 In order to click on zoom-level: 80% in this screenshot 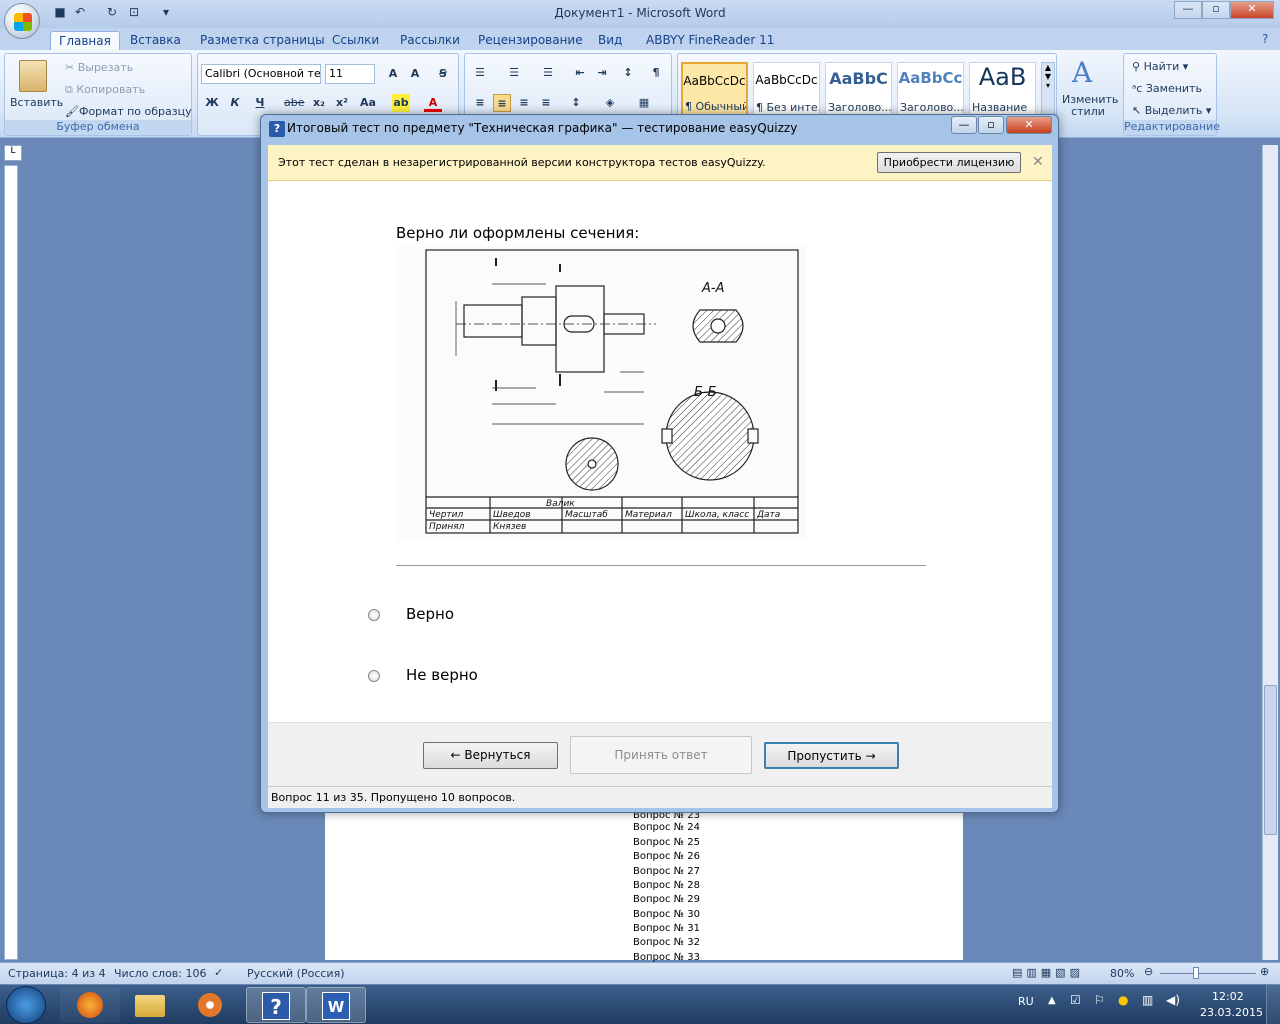, I will do `click(1122, 973)`.